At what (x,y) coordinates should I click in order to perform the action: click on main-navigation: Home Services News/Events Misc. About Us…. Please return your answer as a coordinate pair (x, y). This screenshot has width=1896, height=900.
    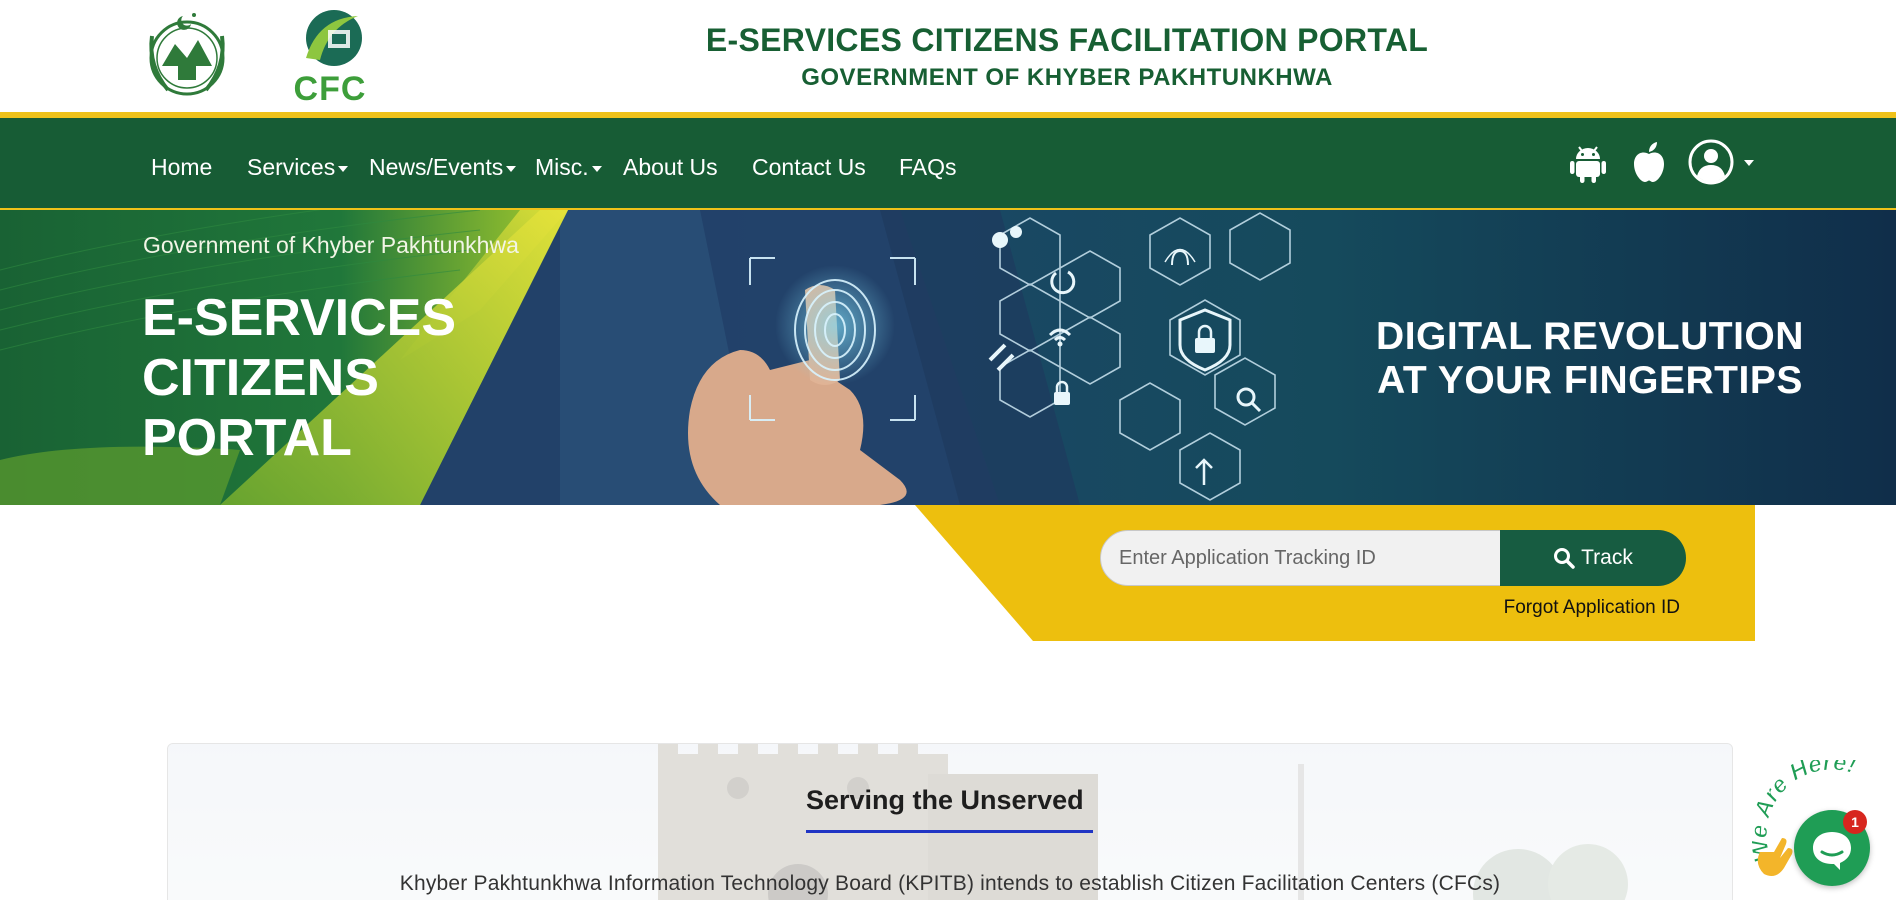
    Looking at the image, I should click on (948, 161).